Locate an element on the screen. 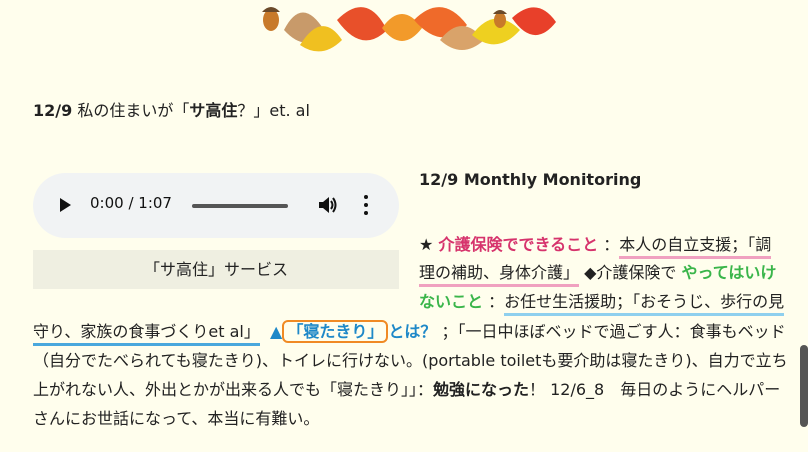  more-options-icon is located at coordinates (366, 206).